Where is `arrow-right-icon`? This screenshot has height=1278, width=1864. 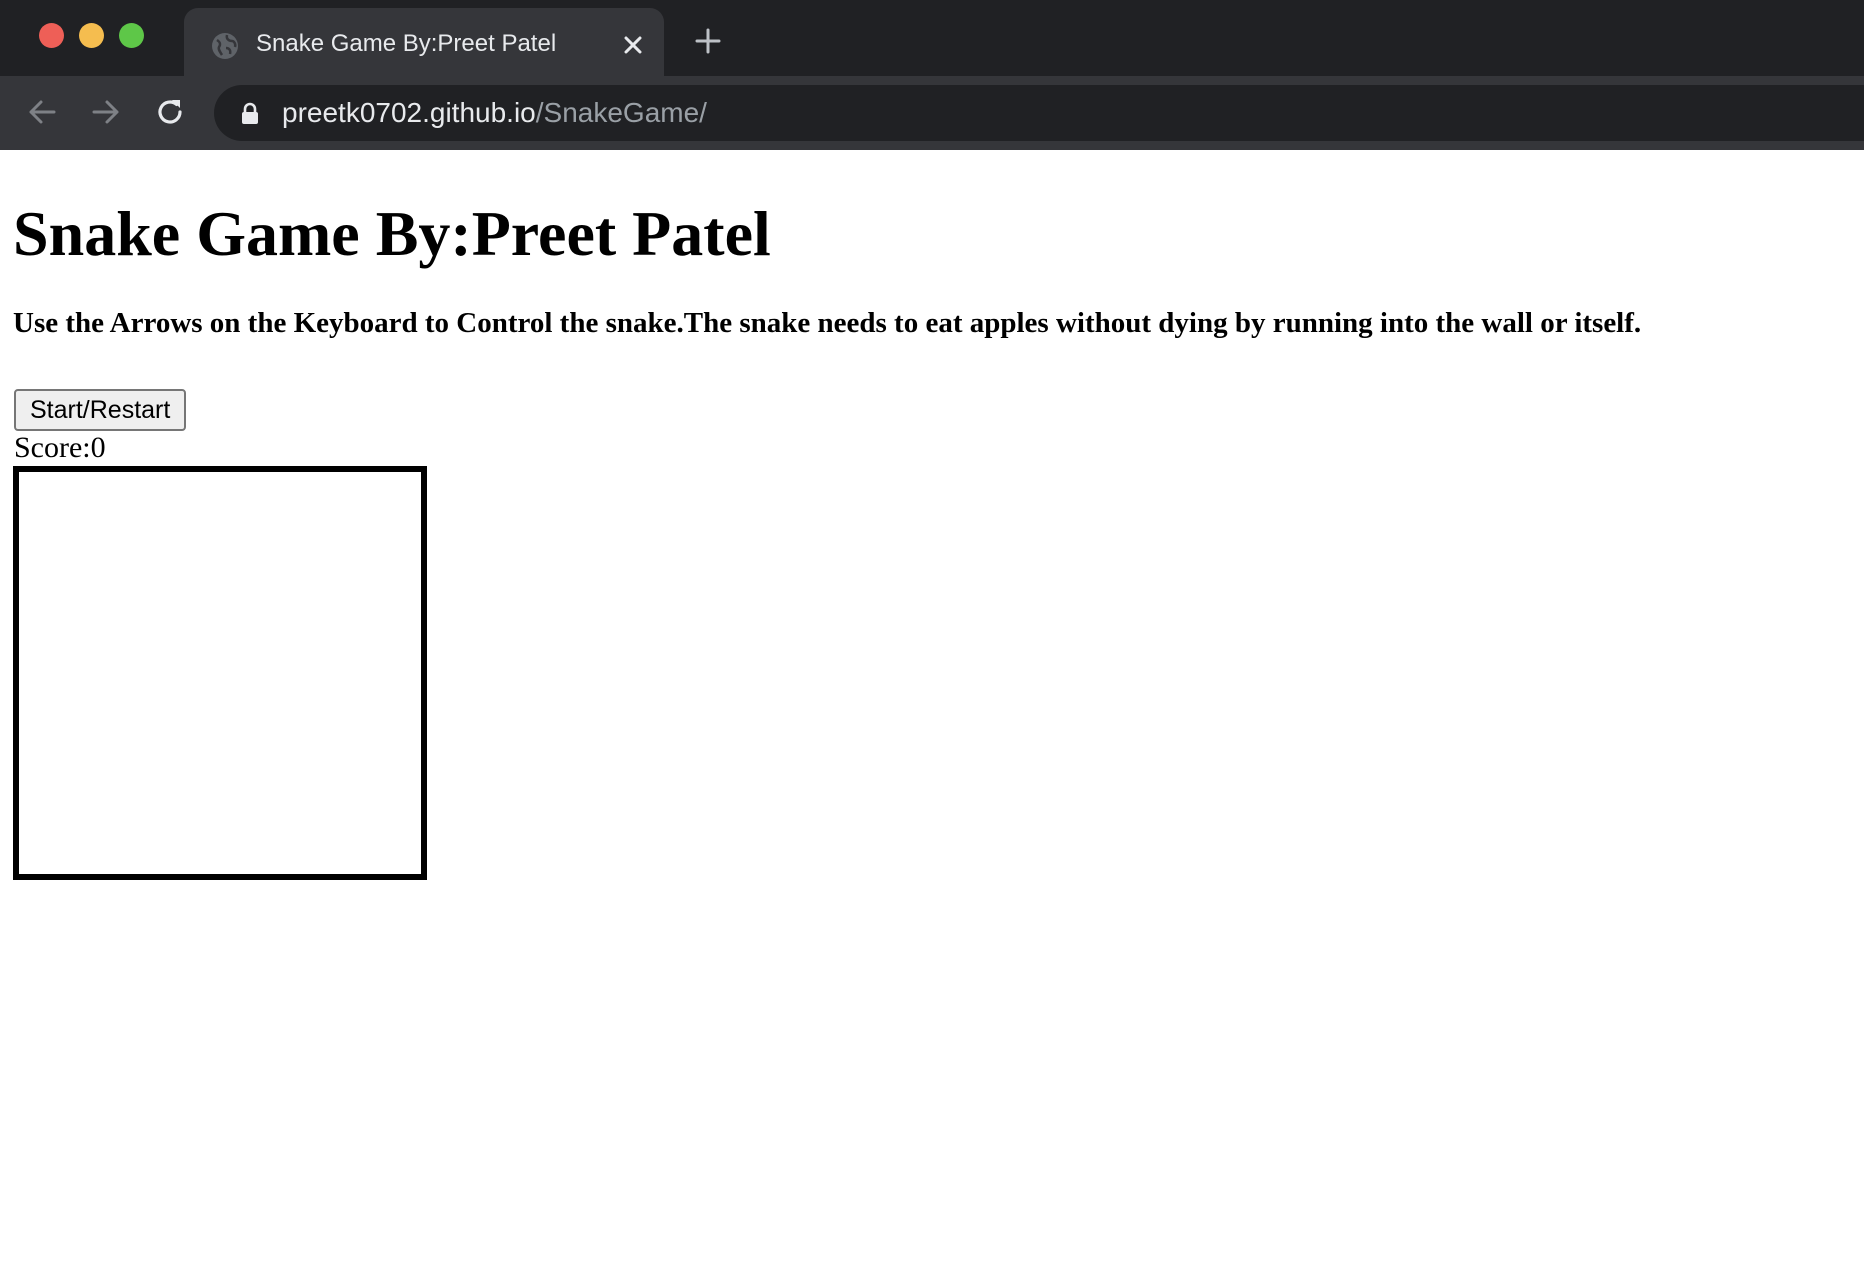 arrow-right-icon is located at coordinates (106, 112).